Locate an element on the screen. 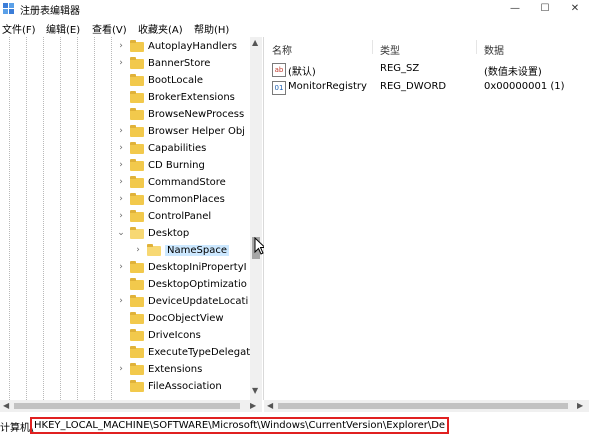 The width and height of the screenshot is (589, 434). tree-item: › CD Burning is located at coordinates (125, 166).